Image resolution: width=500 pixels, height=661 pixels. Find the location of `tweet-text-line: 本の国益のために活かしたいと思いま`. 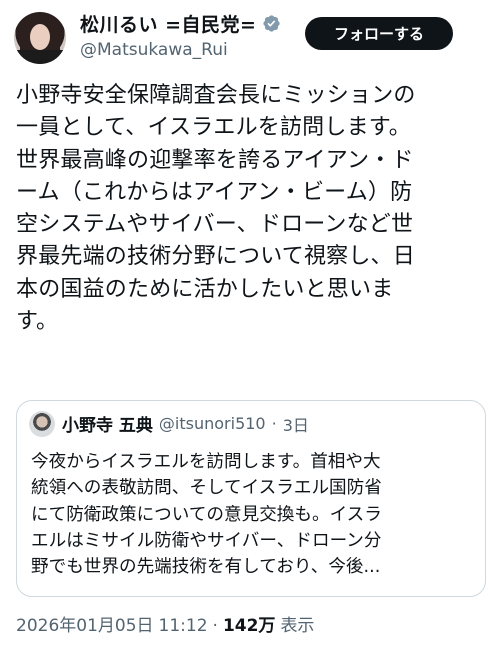

tweet-text-line: 本の国益のために活かしたいと思いま is located at coordinates (205, 289).